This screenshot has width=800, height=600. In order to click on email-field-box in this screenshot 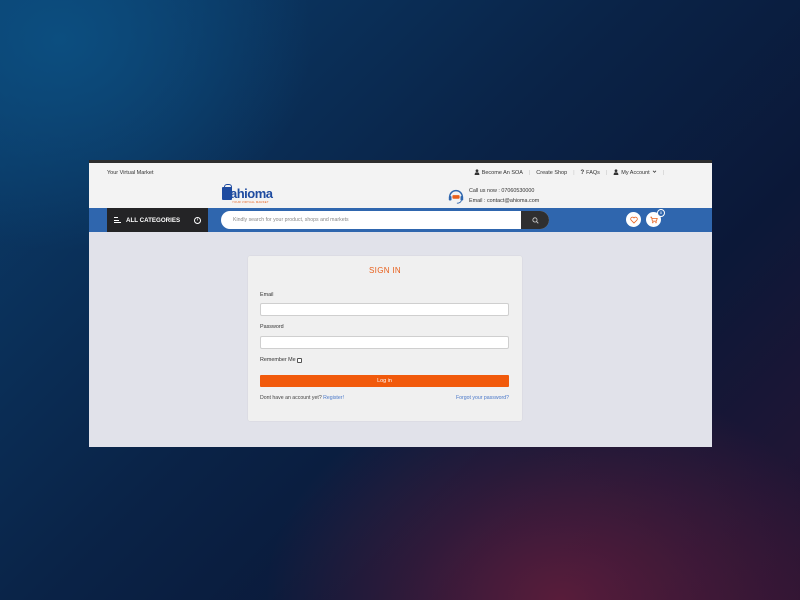, I will do `click(384, 312)`.